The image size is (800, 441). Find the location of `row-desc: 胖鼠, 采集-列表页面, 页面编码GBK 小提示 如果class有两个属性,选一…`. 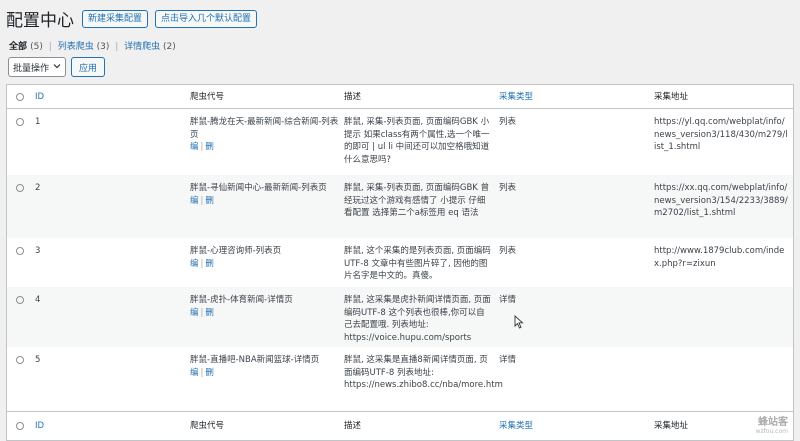

row-desc: 胖鼠, 采集-列表页面, 页面编码GBK 小提示 如果class有两个属性,选一… is located at coordinates (417, 141).